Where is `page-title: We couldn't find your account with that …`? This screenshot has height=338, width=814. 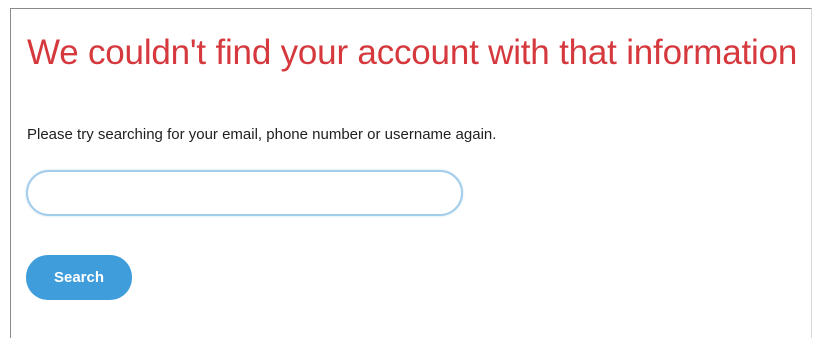 page-title: We couldn't find your account with that … is located at coordinates (412, 52).